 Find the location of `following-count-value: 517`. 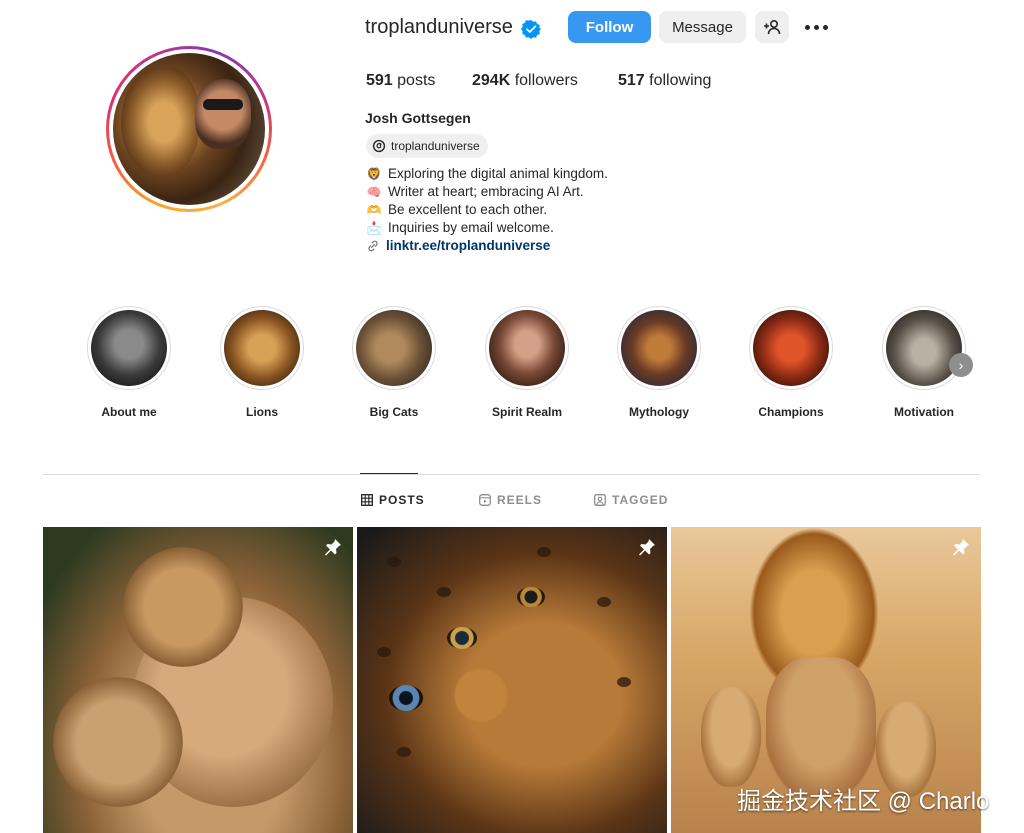

following-count-value: 517 is located at coordinates (631, 80).